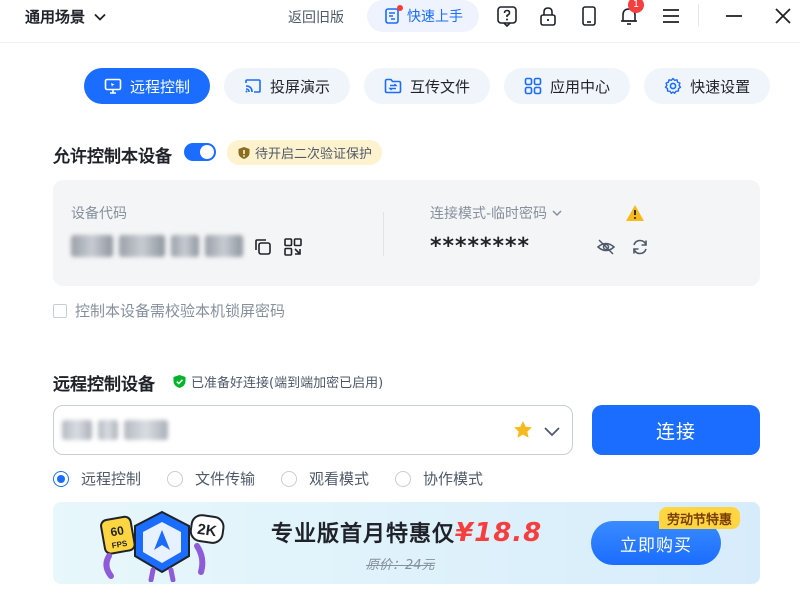 The image size is (800, 610). What do you see at coordinates (400, 565) in the screenshot?
I see `original-price: 原价：24元` at bounding box center [400, 565].